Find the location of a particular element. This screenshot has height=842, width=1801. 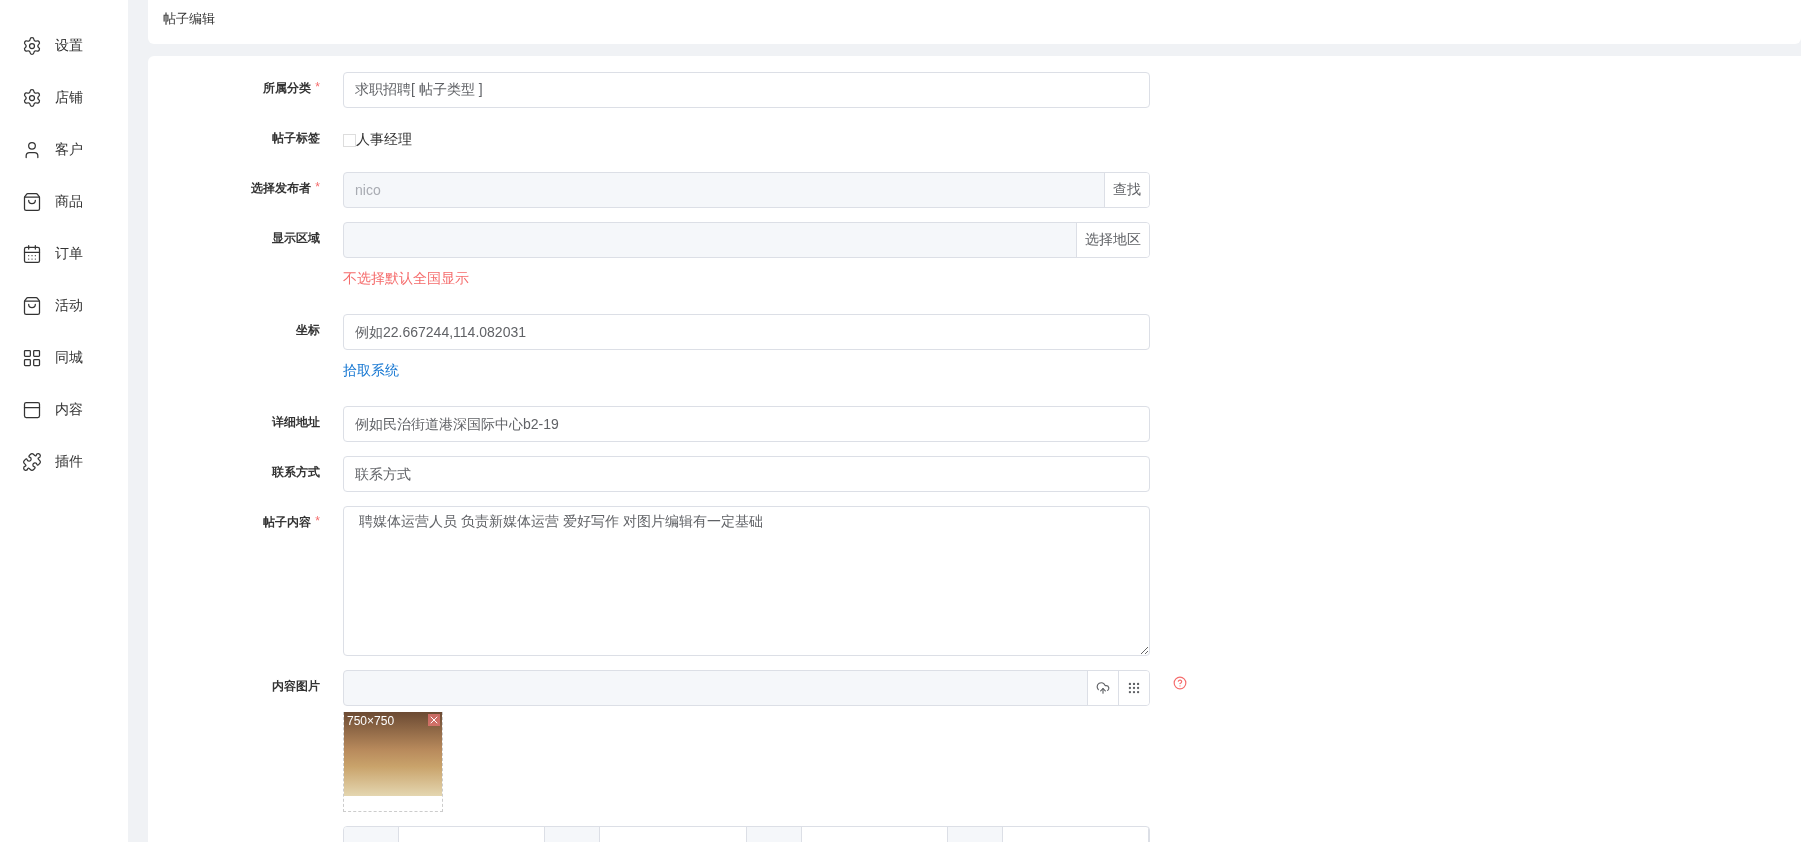

field-label: 显示区域 is located at coordinates (296, 238).